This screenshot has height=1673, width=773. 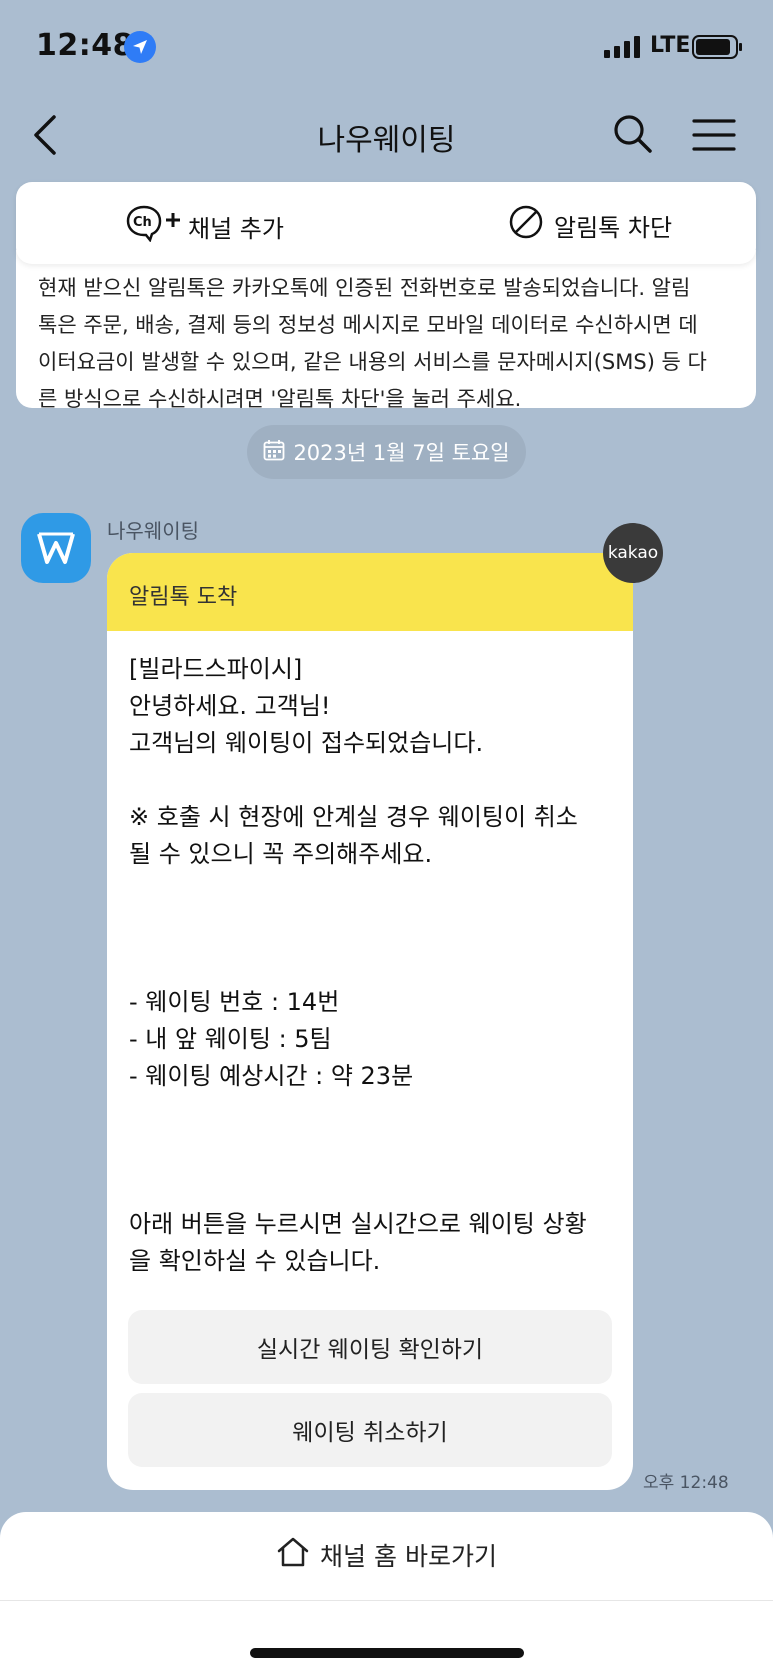 What do you see at coordinates (153, 531) in the screenshot?
I see `sender-name: 나우웨이팅` at bounding box center [153, 531].